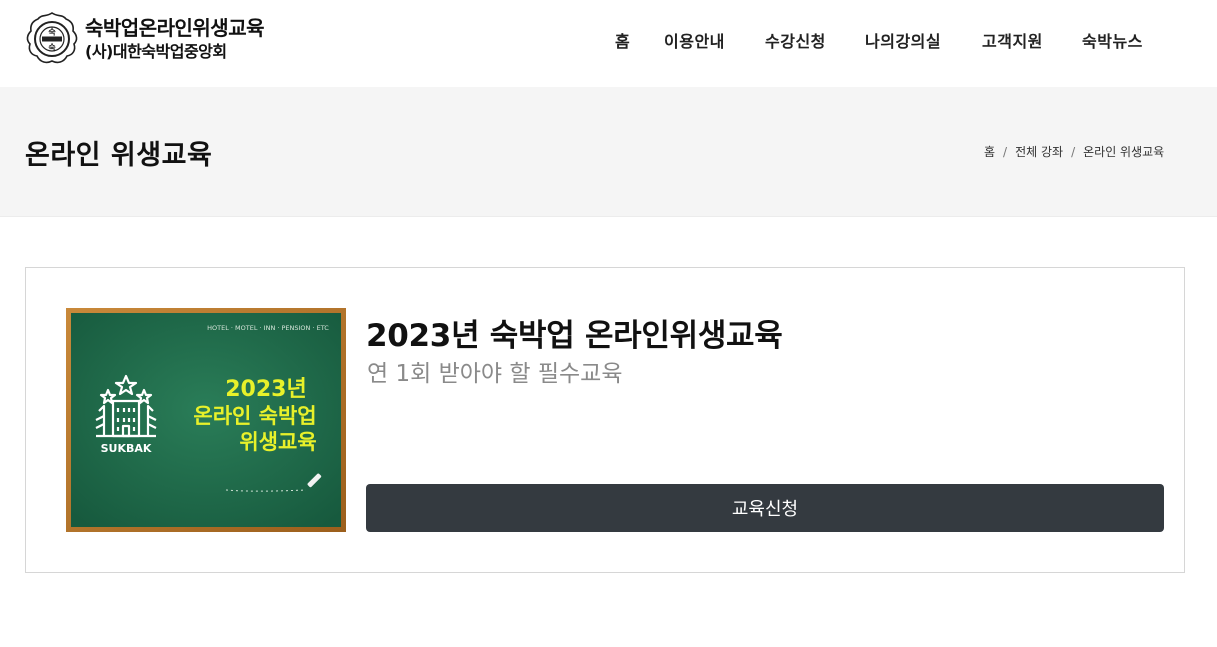 This screenshot has height=647, width=1217. I want to click on nav-home: 홈, so click(622, 40).